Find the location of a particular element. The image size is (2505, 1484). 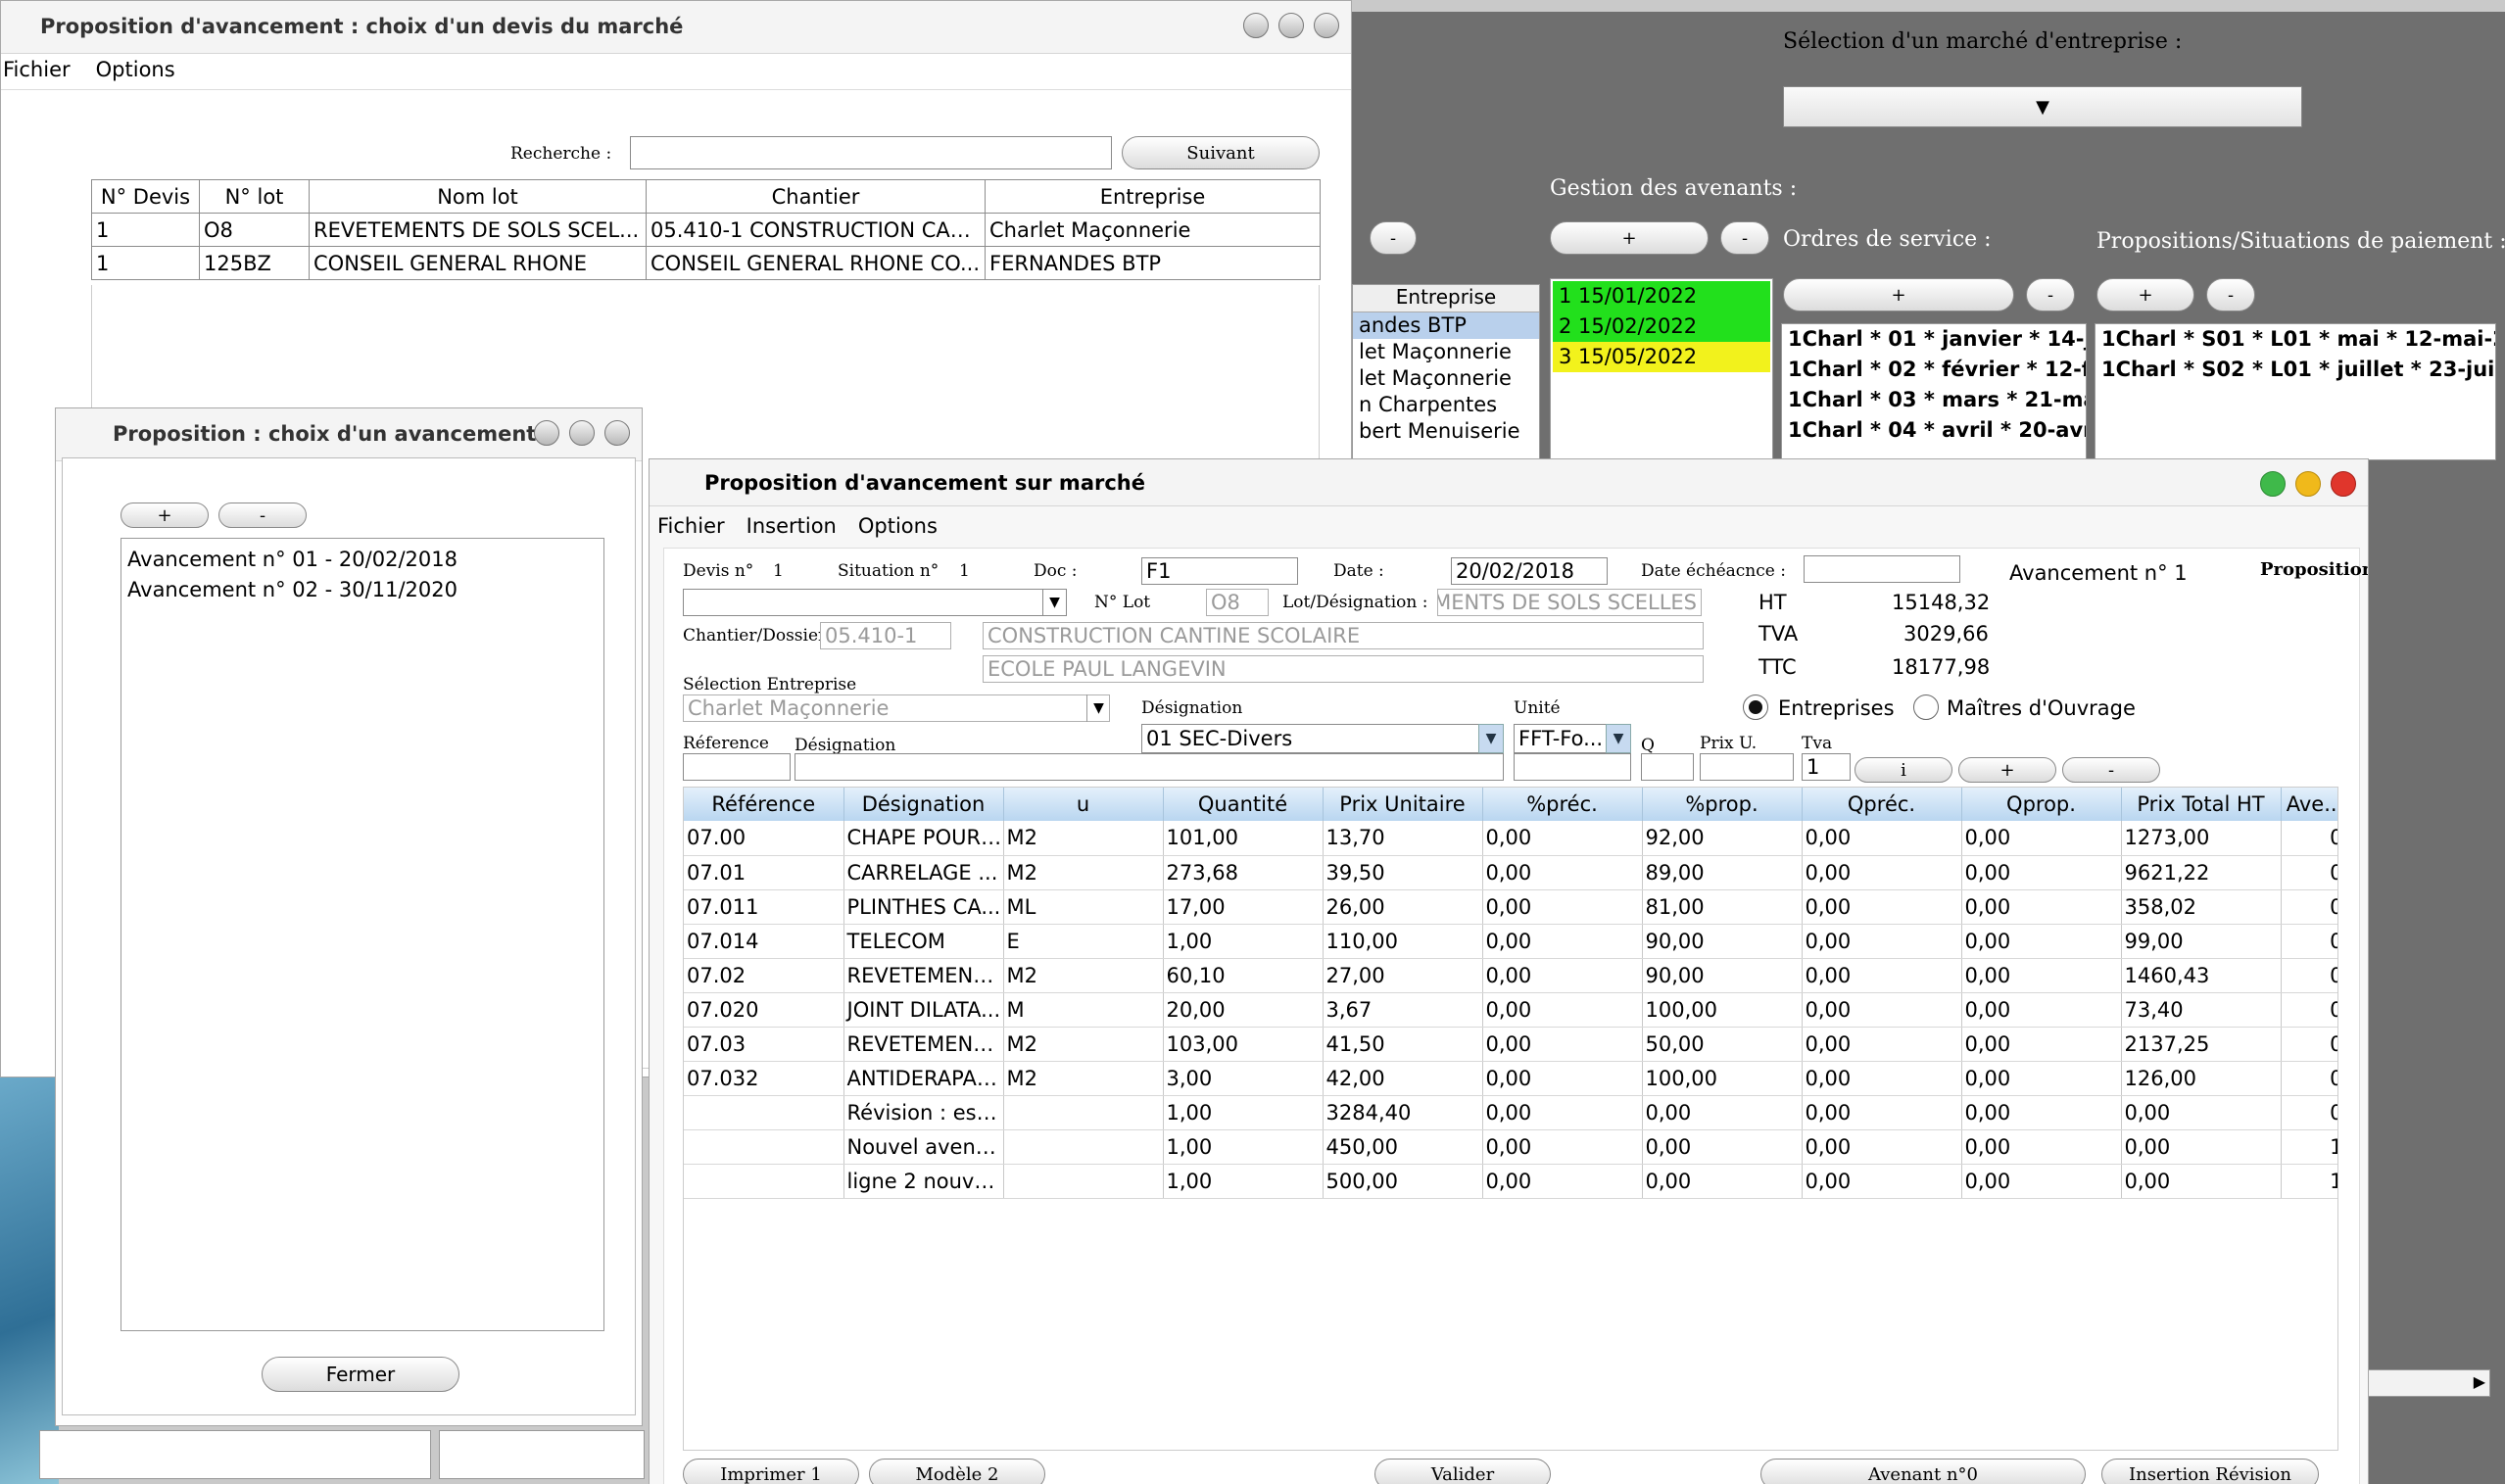

bg-minus-button-1: - is located at coordinates (1393, 238).